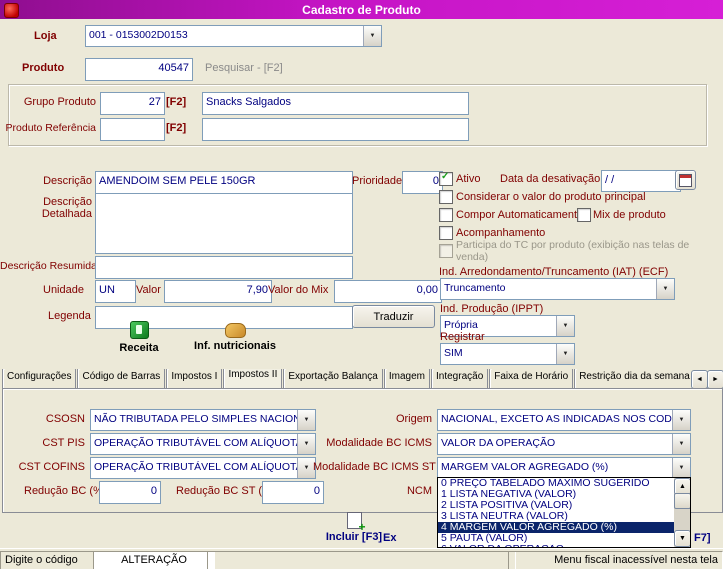 This screenshot has width=723, height=569. I want to click on descricao-field: AMENDOIM SEM PELE 150GR, so click(224, 182).